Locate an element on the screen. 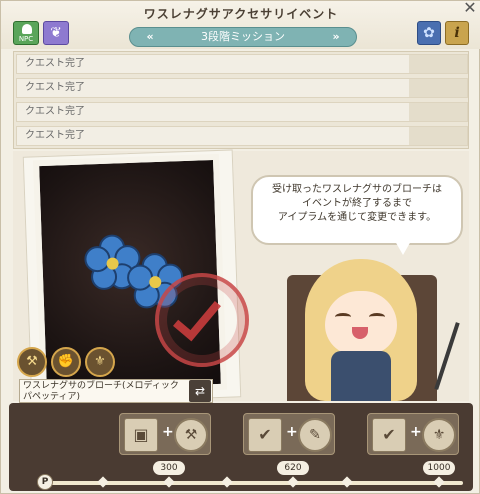 The image size is (480, 494). npc-label: NPC is located at coordinates (26, 39).